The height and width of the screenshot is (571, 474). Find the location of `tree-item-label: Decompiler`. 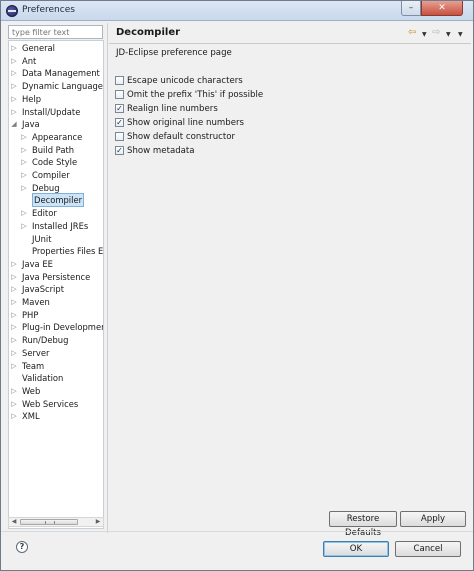

tree-item-label: Decompiler is located at coordinates (58, 200).